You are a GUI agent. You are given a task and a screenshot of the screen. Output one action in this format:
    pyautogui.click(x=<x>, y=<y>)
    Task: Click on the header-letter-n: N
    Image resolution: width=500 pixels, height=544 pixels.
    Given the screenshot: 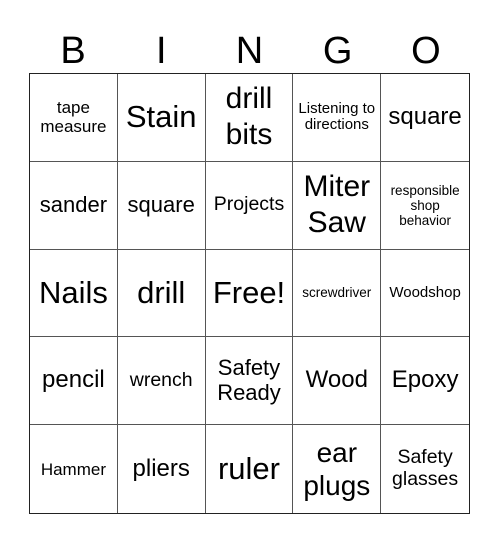 What is the action you would take?
    pyautogui.click(x=249, y=51)
    